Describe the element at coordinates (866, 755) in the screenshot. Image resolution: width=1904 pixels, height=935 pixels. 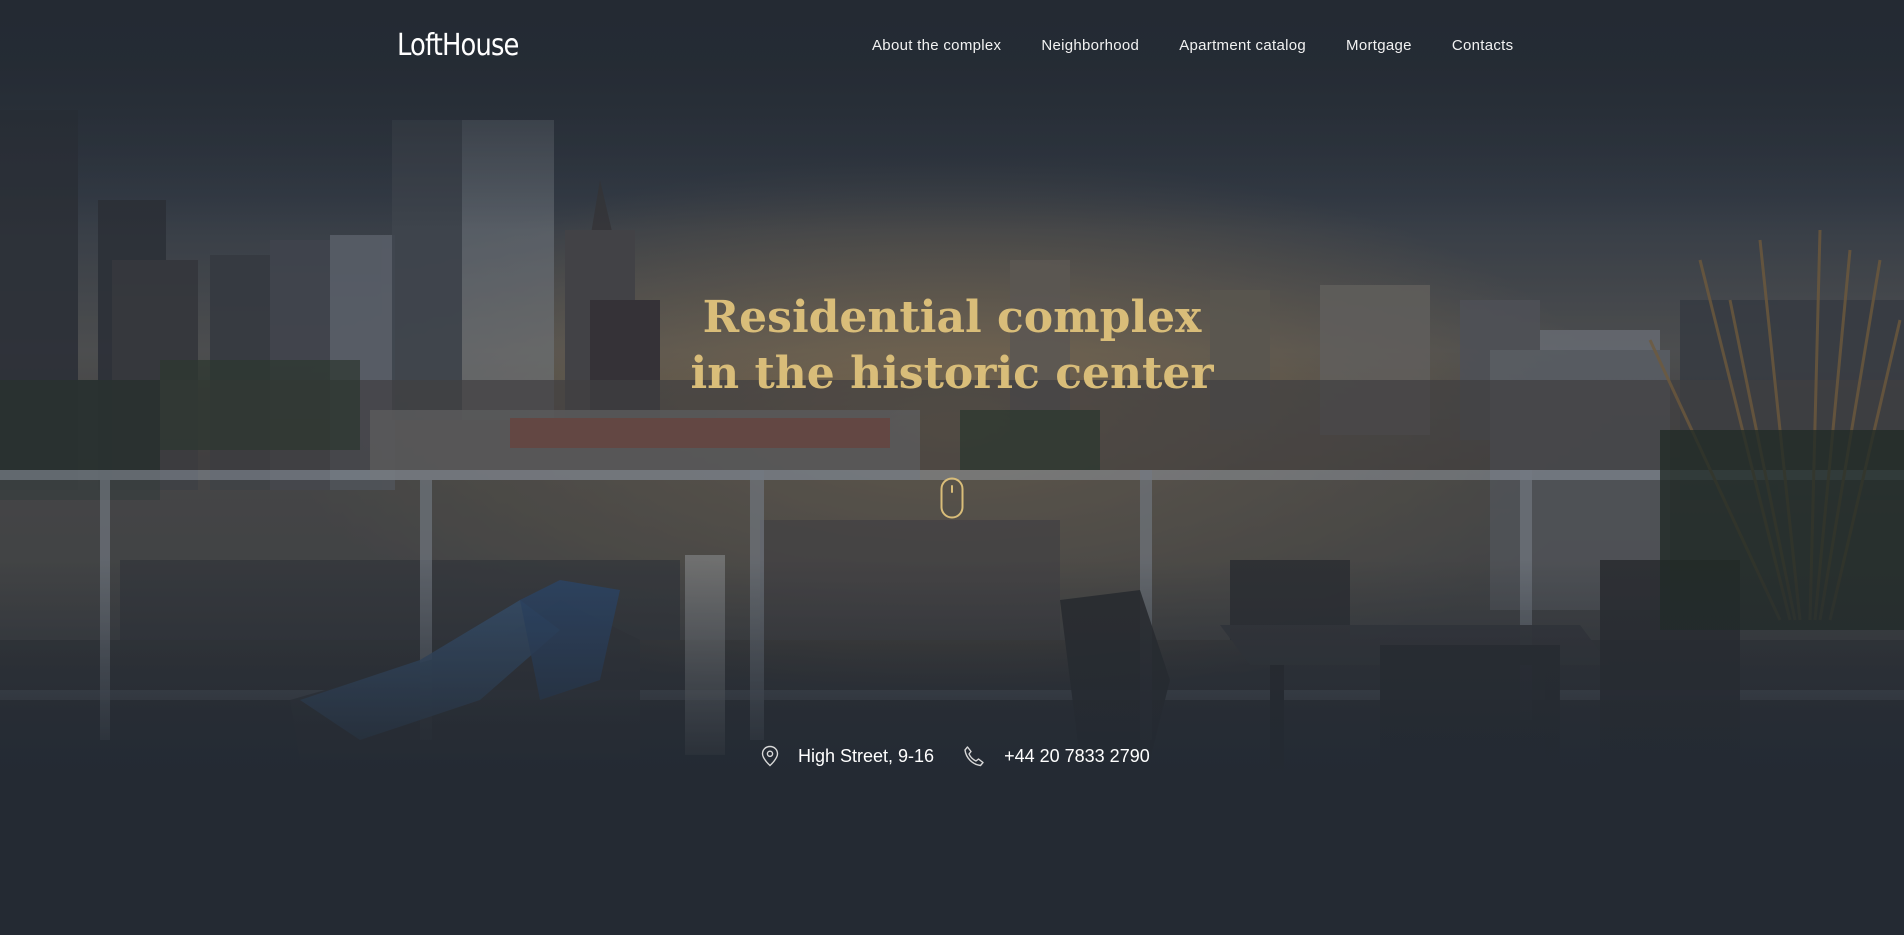
I see `address-text: High Street, 9-16` at that location.